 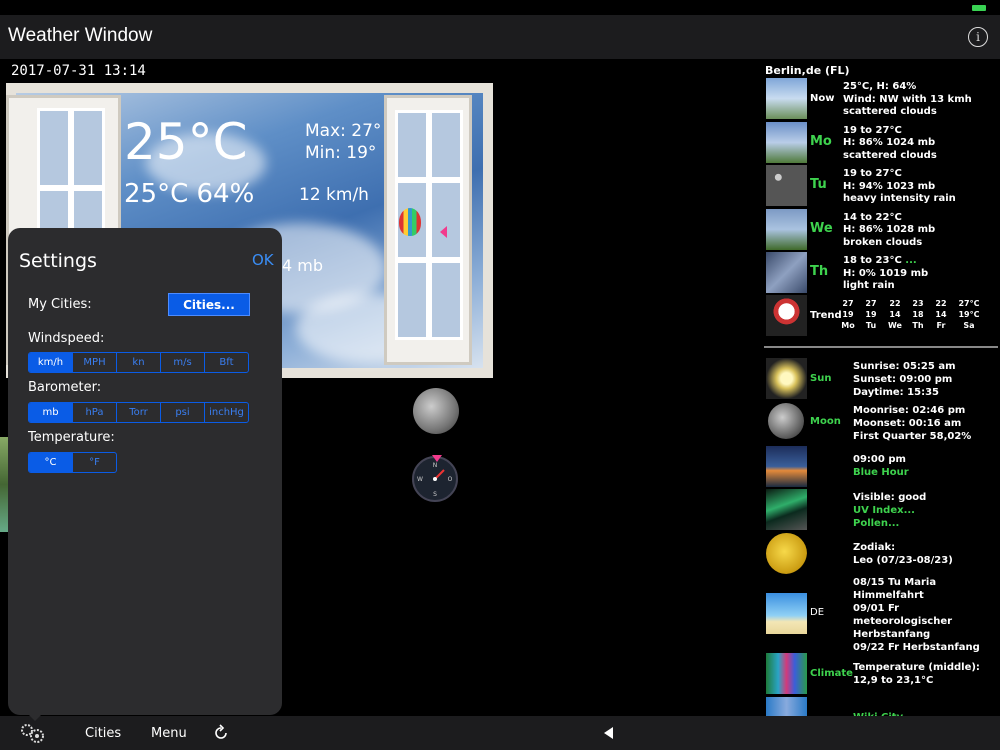 What do you see at coordinates (918, 325) in the screenshot?
I see `trend-day: Th` at bounding box center [918, 325].